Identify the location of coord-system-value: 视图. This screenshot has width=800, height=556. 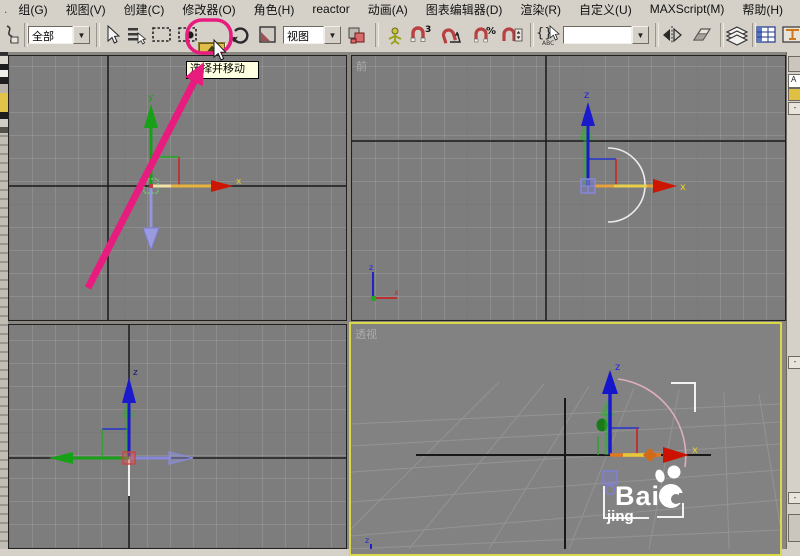
(303, 35).